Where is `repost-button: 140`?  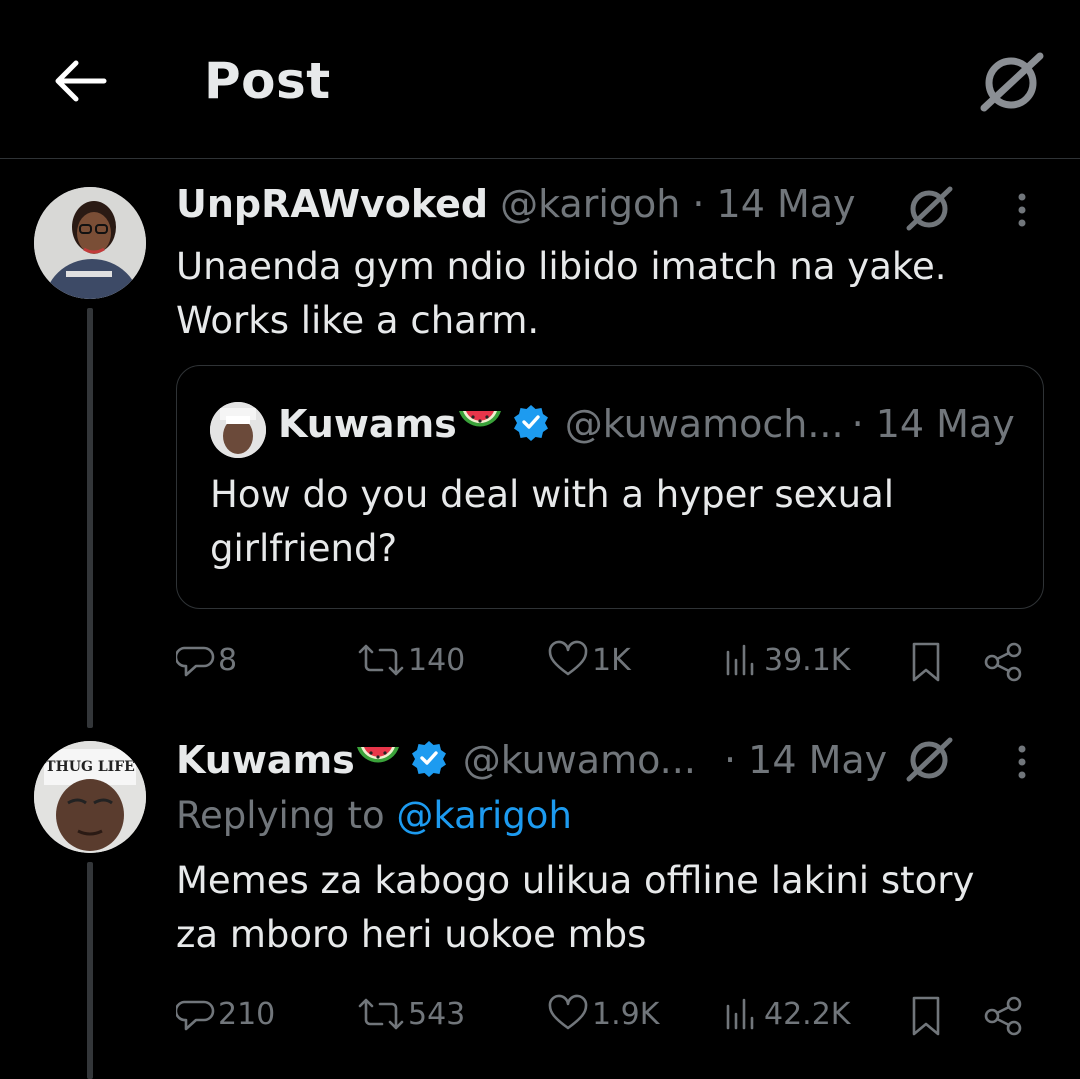
repost-button: 140 is located at coordinates (410, 660).